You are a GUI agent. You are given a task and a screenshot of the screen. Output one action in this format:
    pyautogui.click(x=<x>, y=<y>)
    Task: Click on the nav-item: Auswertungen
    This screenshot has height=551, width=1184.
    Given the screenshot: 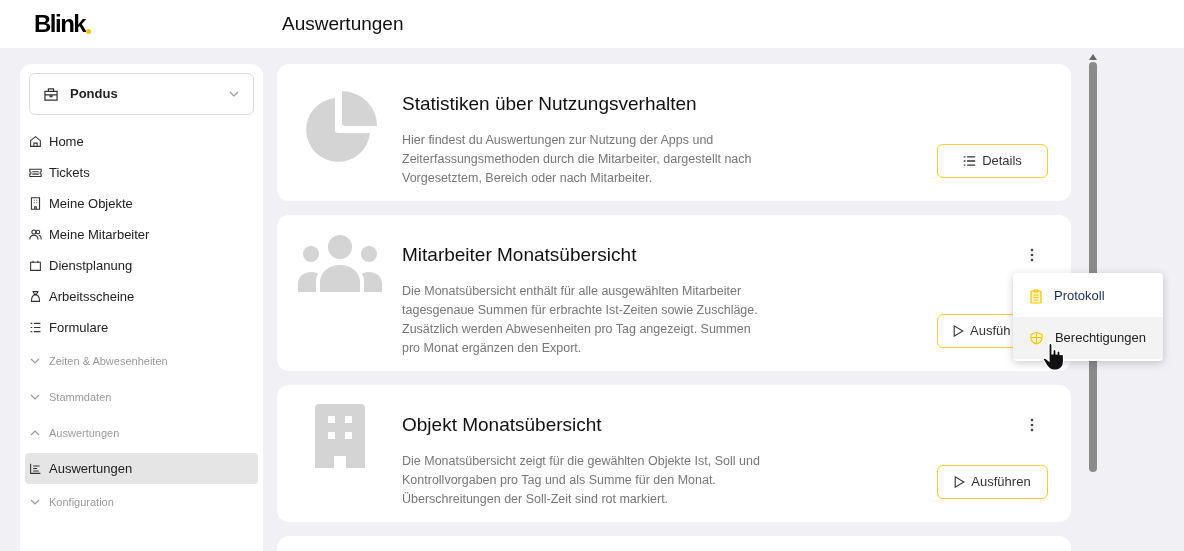 What is the action you would take?
    pyautogui.click(x=141, y=468)
    